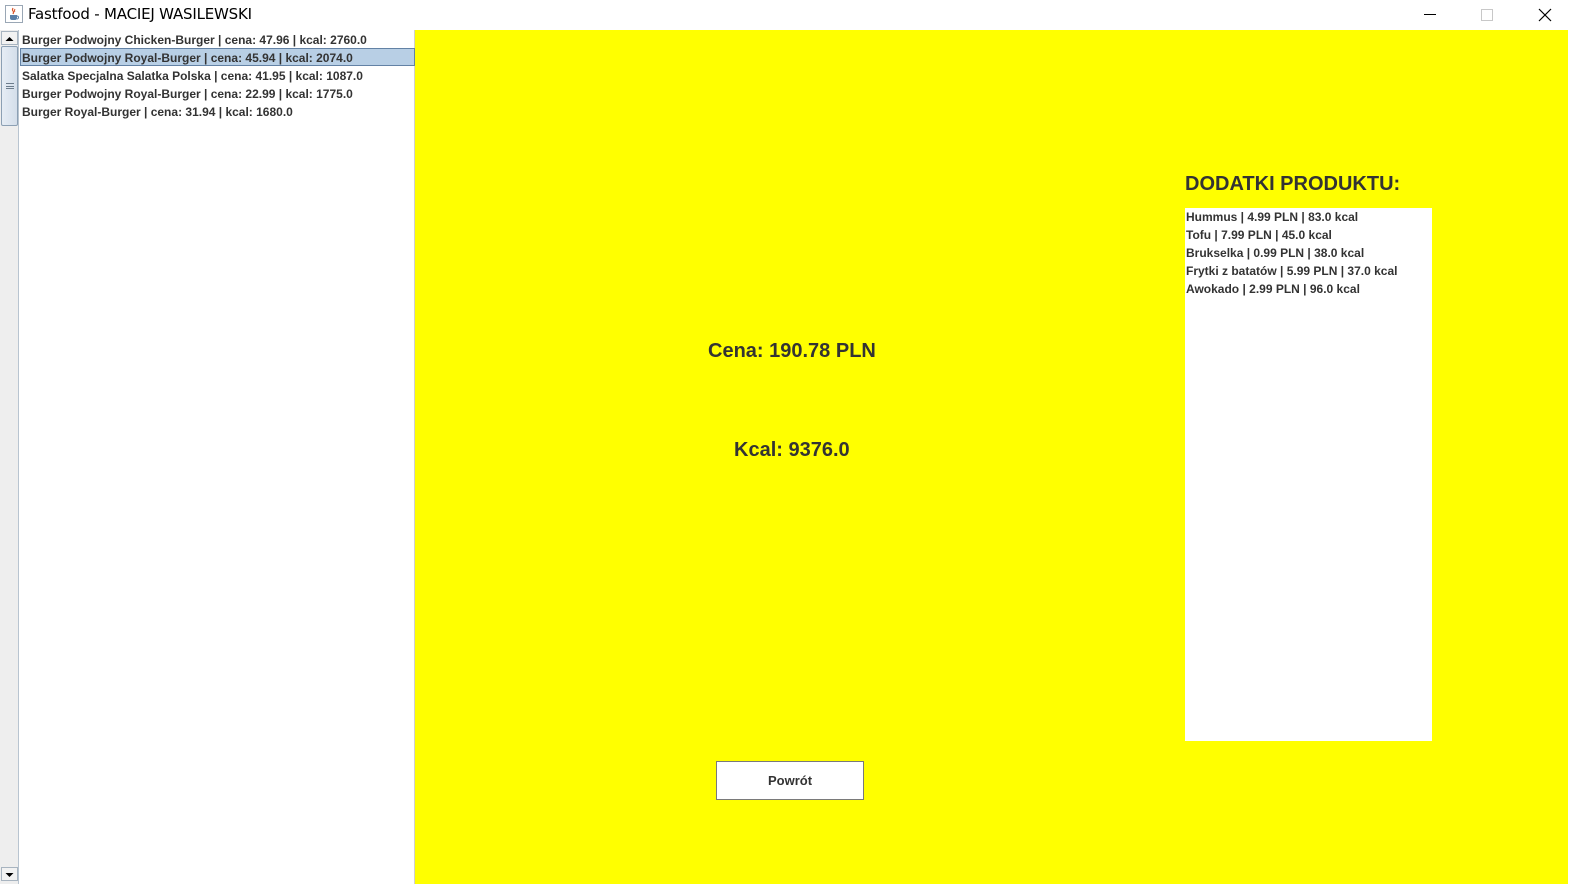  I want to click on addon-item: Brukselka | 0.99 PLN | 38.0 kcal, so click(1308, 253).